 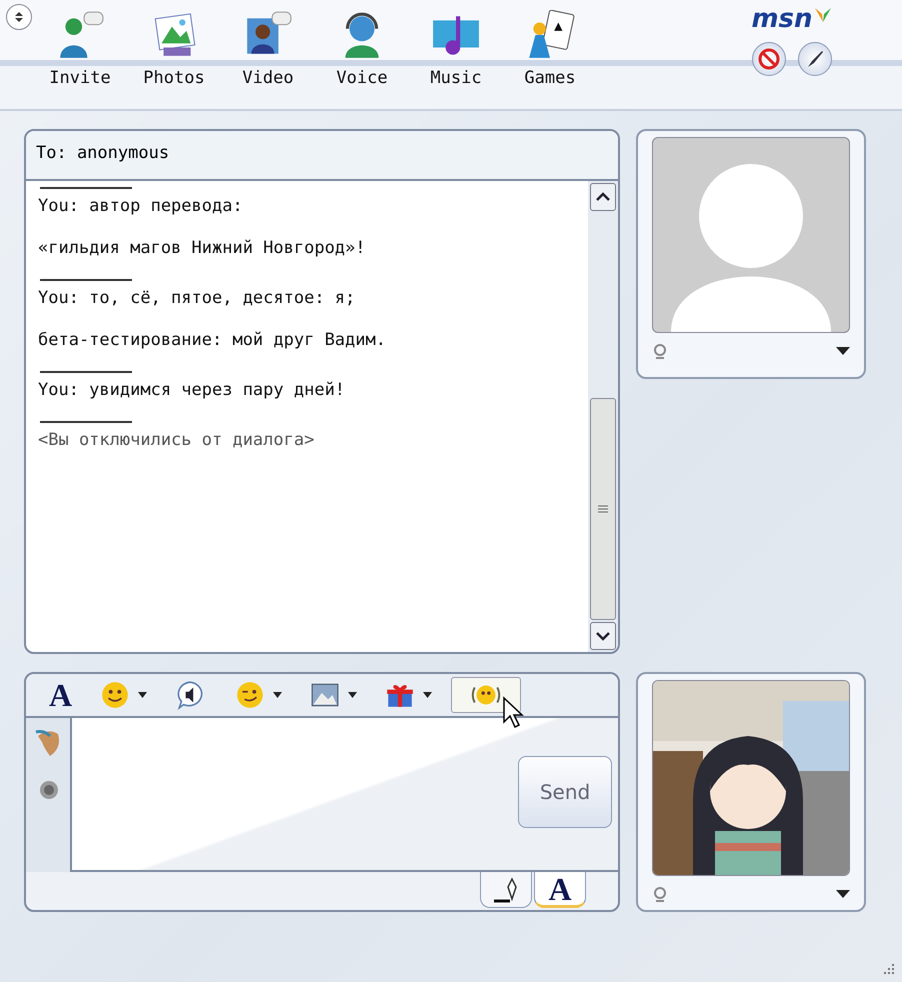 I want to click on status-message: <Вы отключились от диалога>, so click(x=177, y=440).